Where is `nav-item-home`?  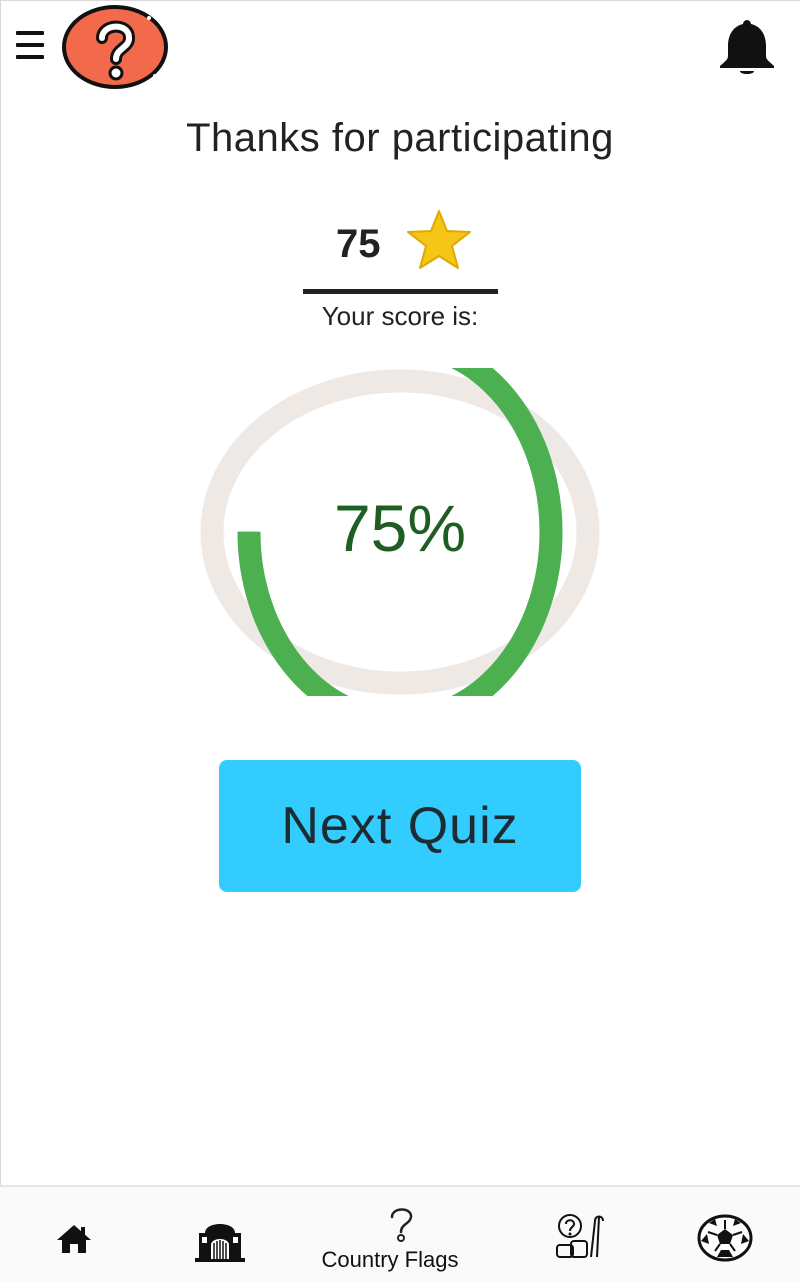 nav-item-home is located at coordinates (75, 1234).